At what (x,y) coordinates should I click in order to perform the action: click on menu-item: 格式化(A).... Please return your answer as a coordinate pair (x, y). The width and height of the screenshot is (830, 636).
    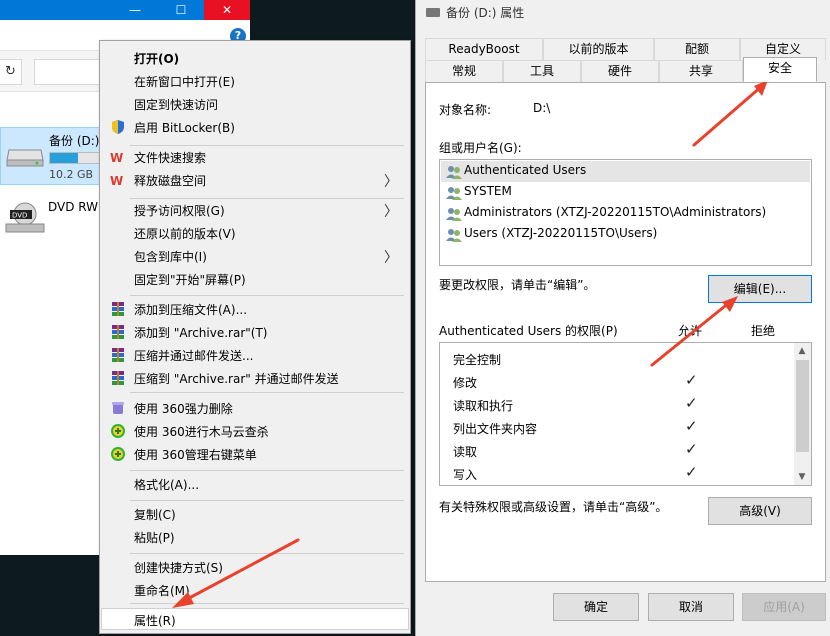
    Looking at the image, I should click on (255, 484).